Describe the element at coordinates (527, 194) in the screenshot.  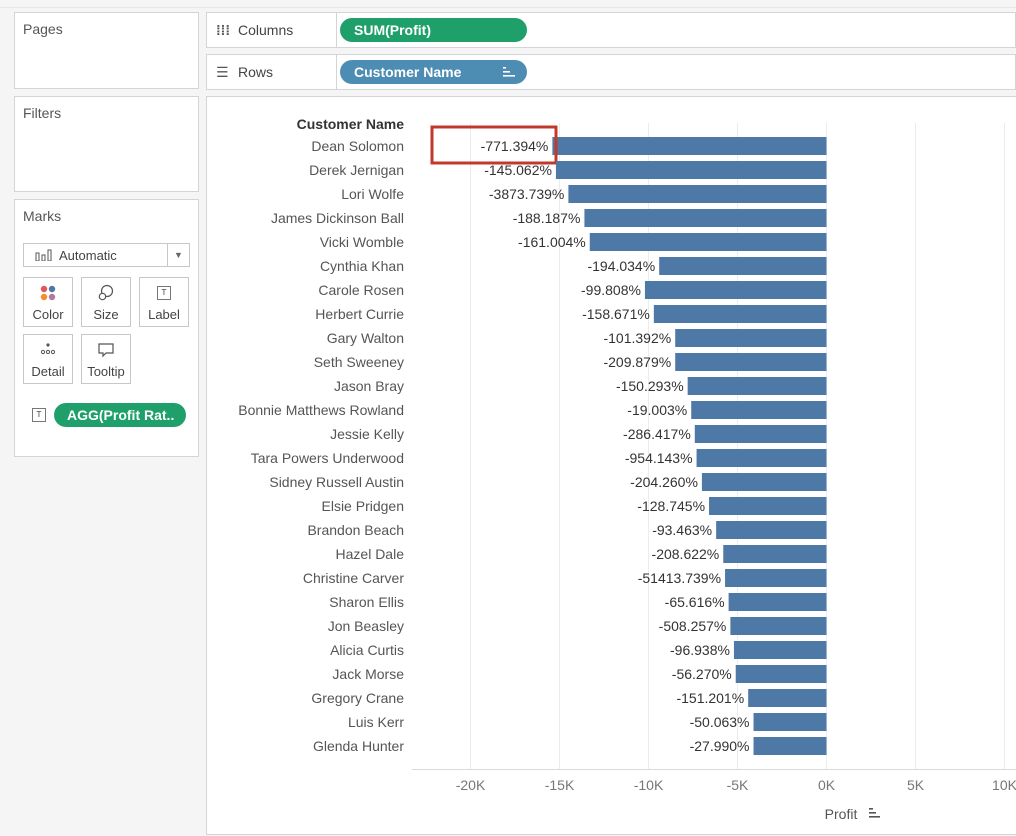
I see `bar-label: -3873.739%` at that location.